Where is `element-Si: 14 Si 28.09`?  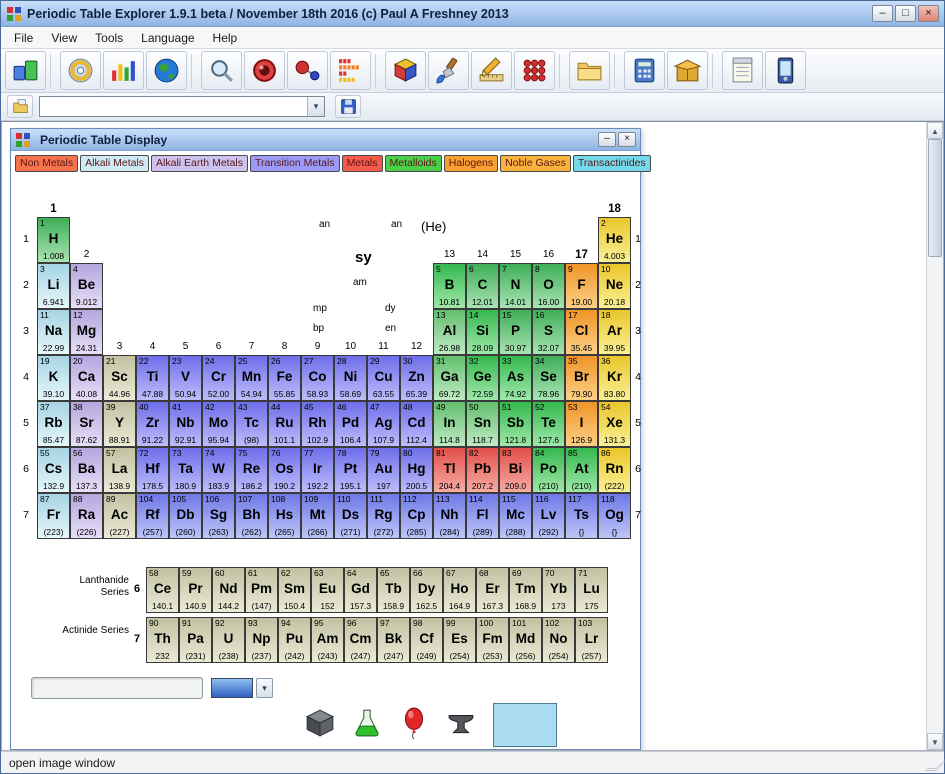 element-Si: 14 Si 28.09 is located at coordinates (482, 332).